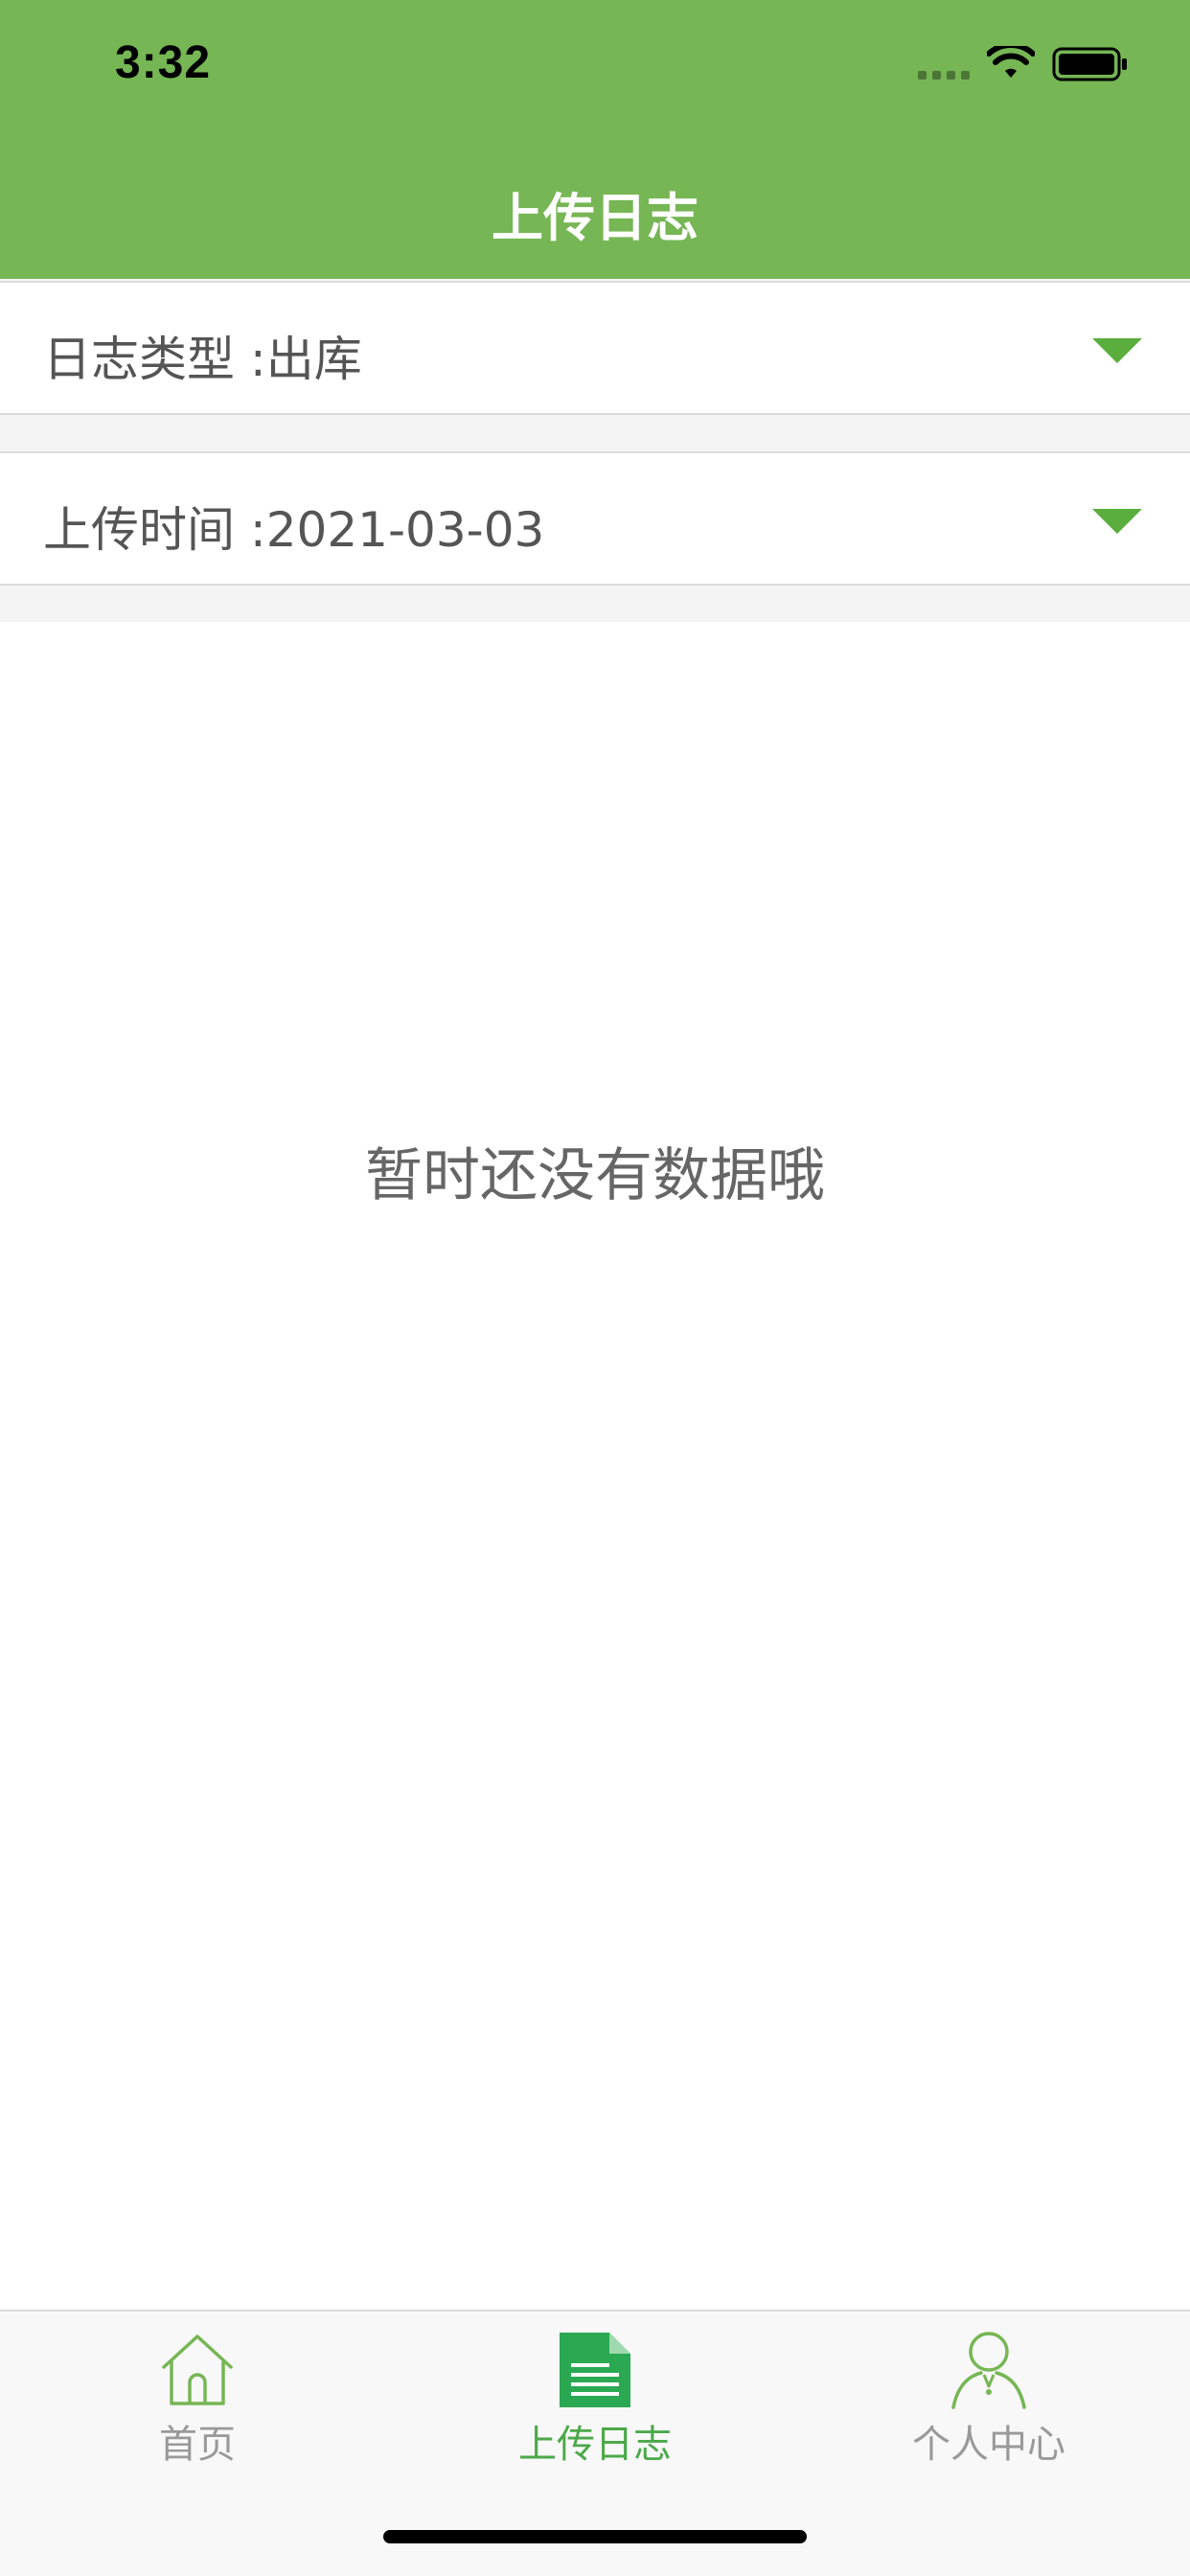 The image size is (1190, 2576). I want to click on tab-upload-log-label: 上传日志, so click(595, 2445).